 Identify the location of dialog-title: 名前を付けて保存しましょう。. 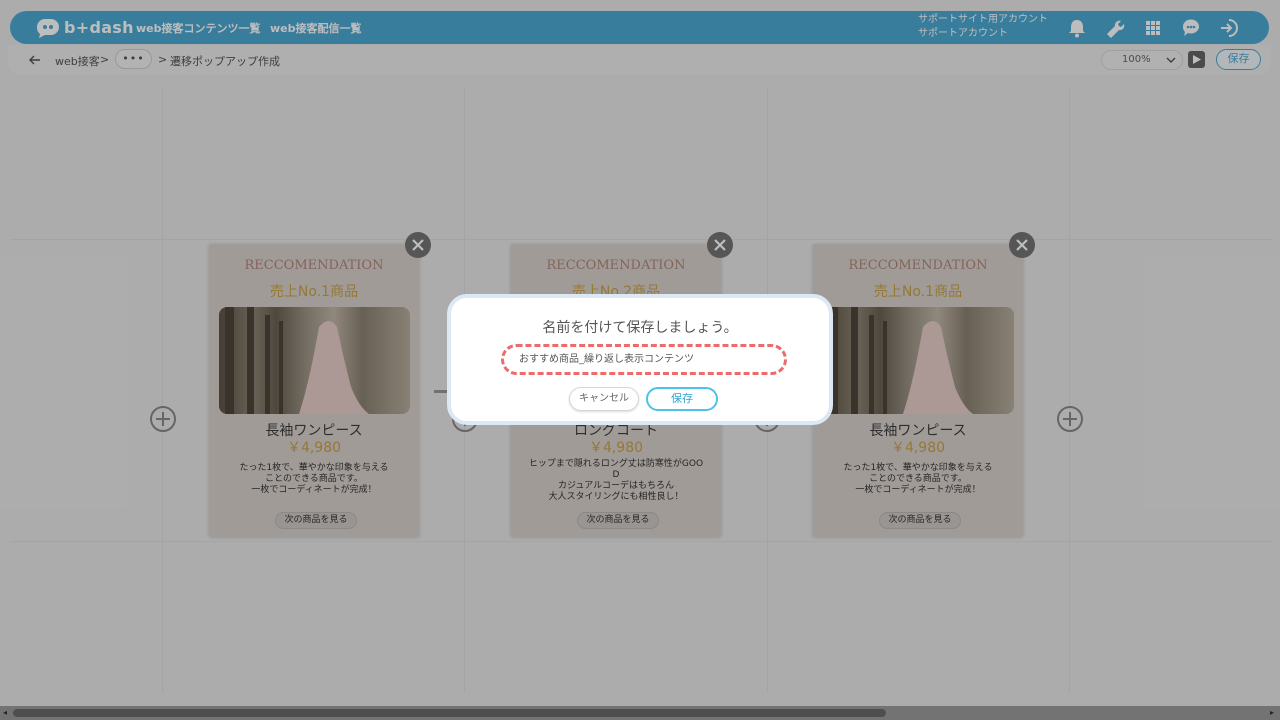
(640, 328).